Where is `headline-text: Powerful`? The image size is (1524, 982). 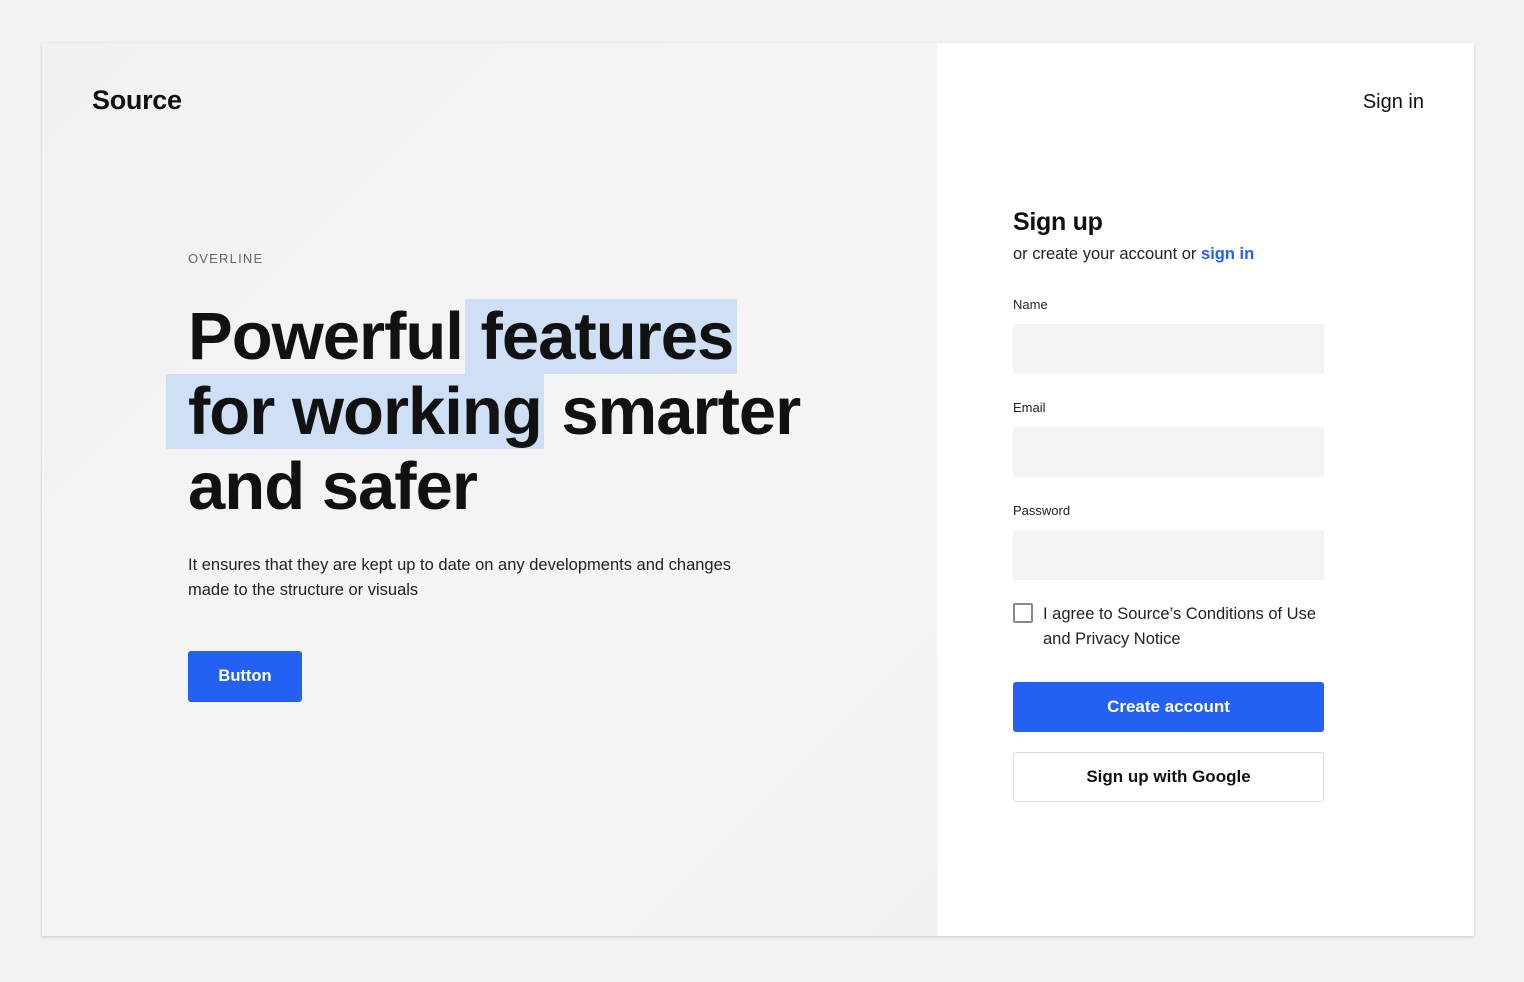 headline-text: Powerful is located at coordinates (326, 336).